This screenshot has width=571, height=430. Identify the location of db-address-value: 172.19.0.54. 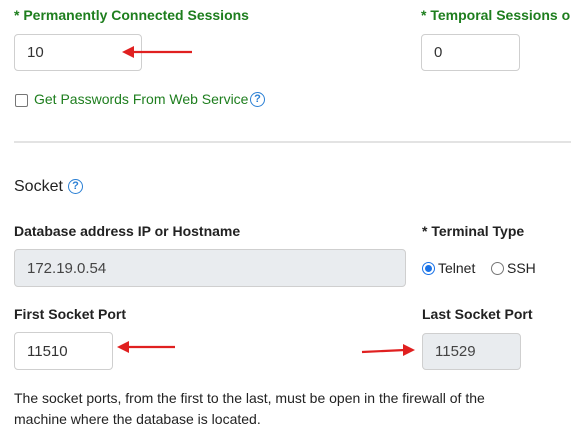
(67, 268).